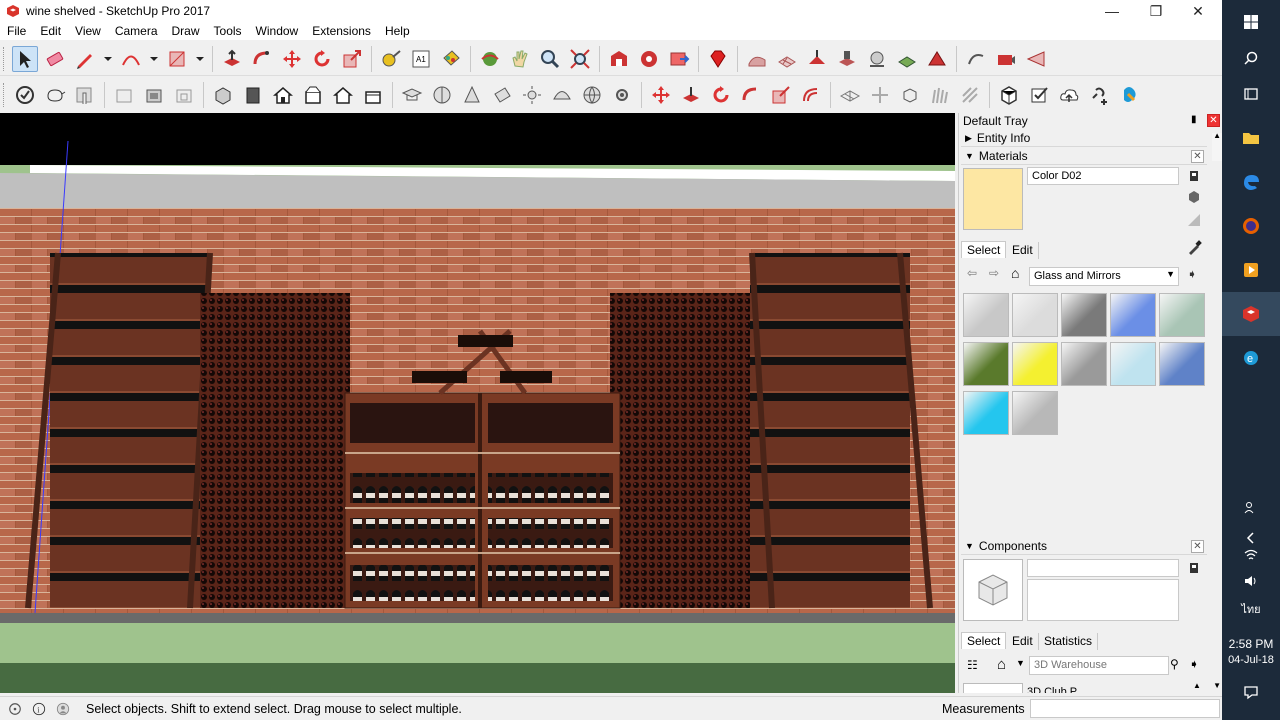  Describe the element at coordinates (1182, 364) in the screenshot. I see `swatch-sky-reflect` at that location.